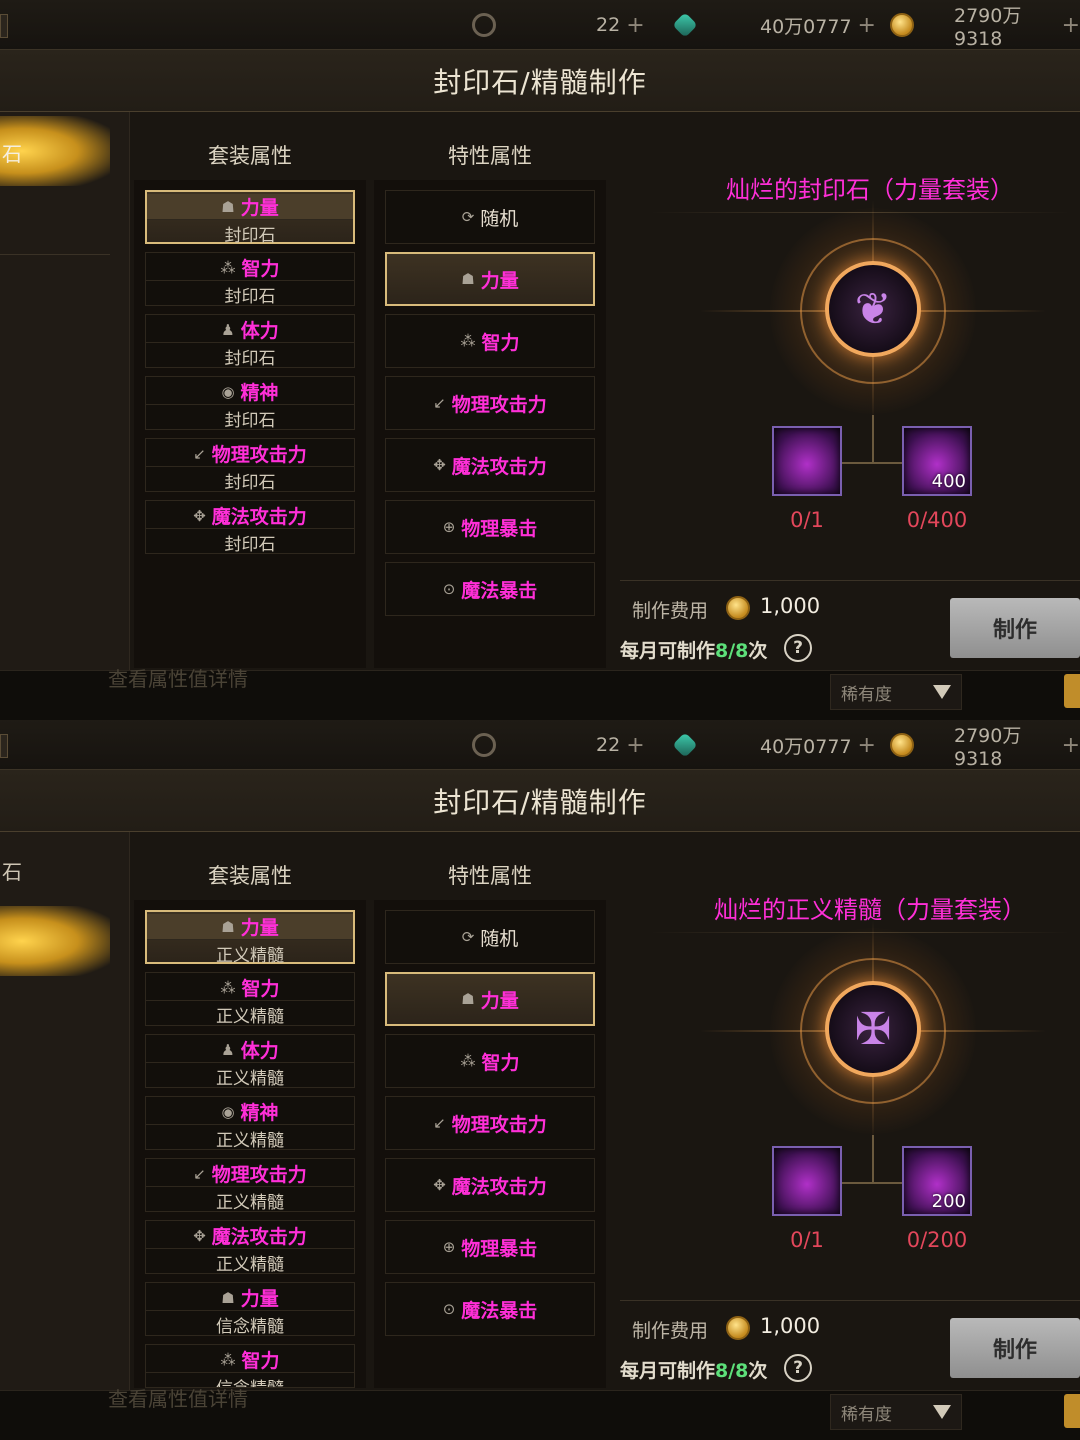 Image resolution: width=1080 pixels, height=1440 pixels. What do you see at coordinates (758, 651) in the screenshot?
I see `monthly-suffix: 次` at bounding box center [758, 651].